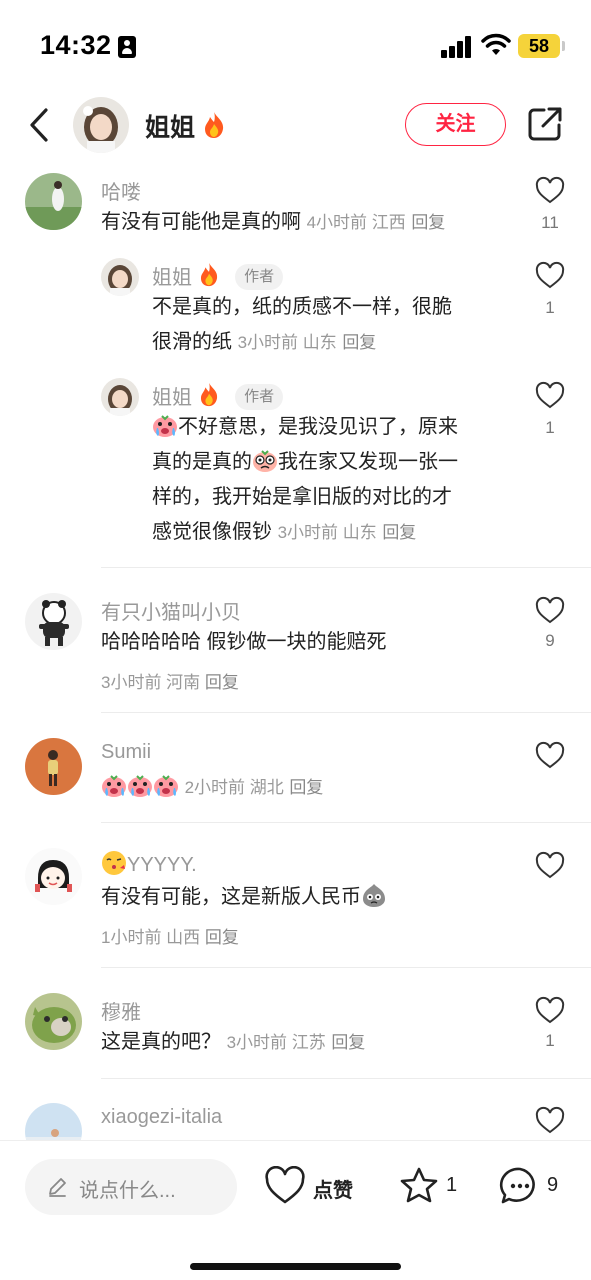  I want to click on reply-text: 不是真的，纸的质感不一样，很脆 很滑的纸 3小时前 山东 回复, so click(337, 325).